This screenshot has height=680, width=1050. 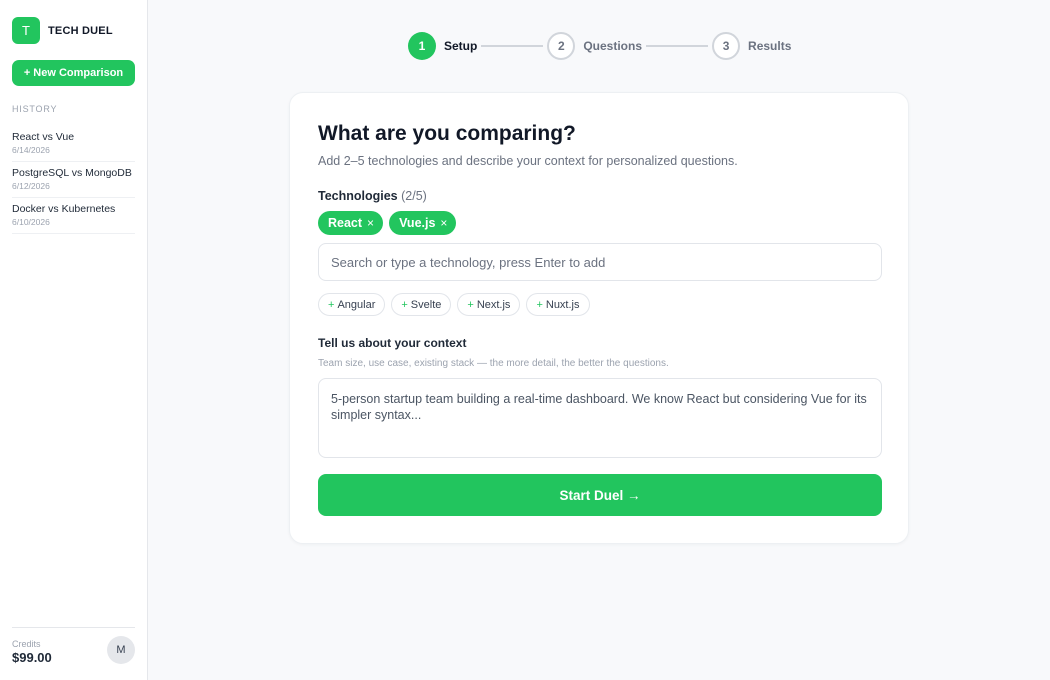 I want to click on technologies-label-text: Technologies, so click(x=358, y=196).